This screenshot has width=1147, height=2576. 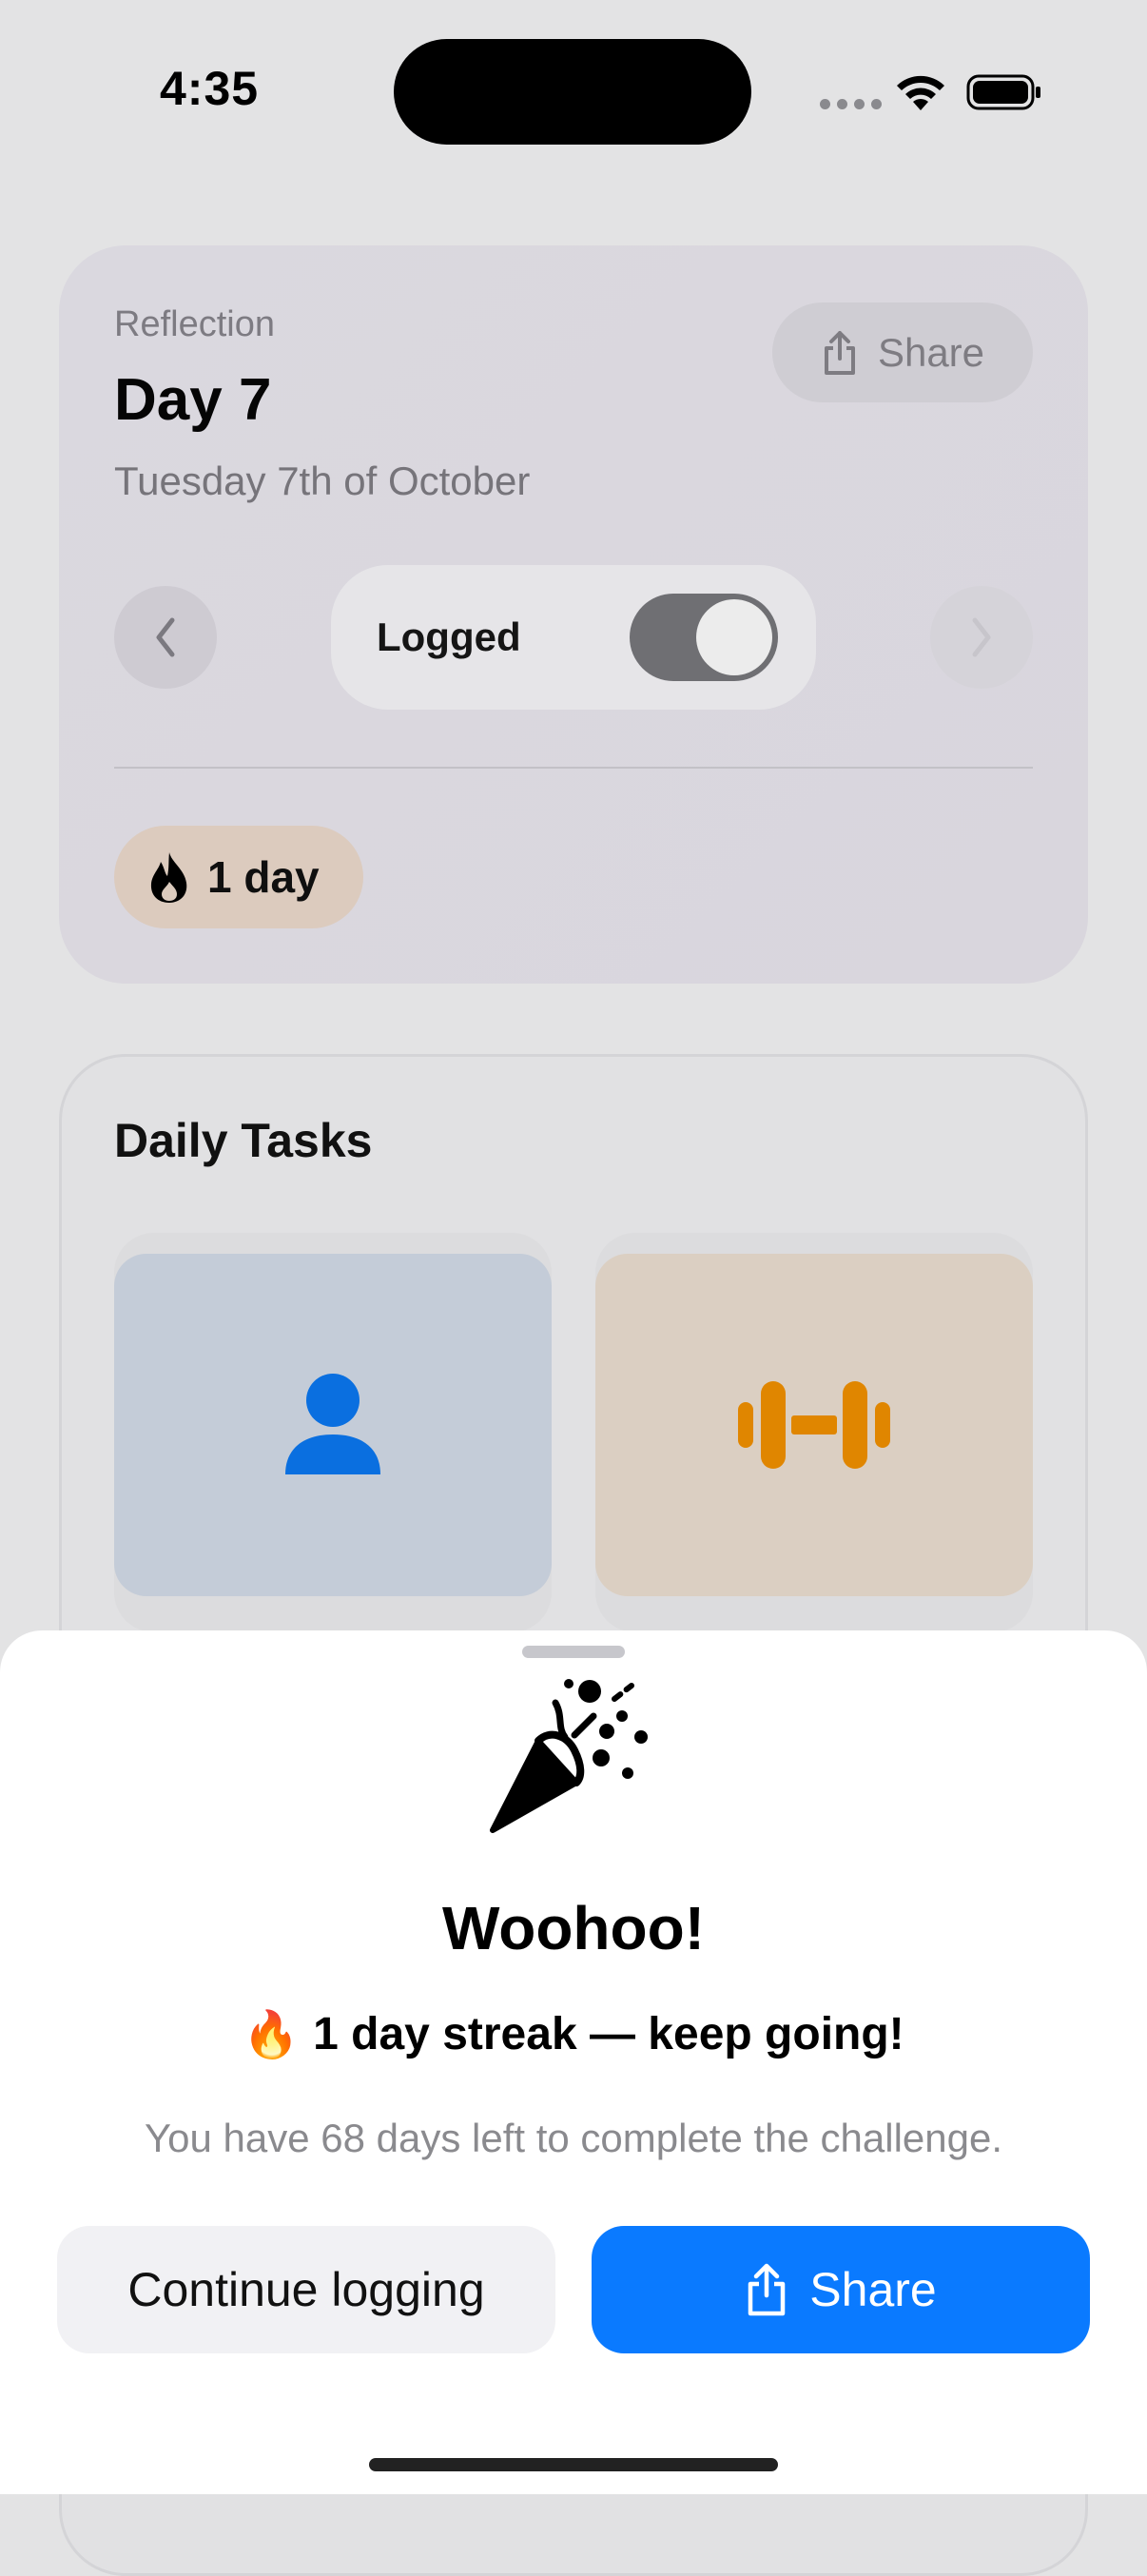 I want to click on chevron-left-icon, so click(x=165, y=637).